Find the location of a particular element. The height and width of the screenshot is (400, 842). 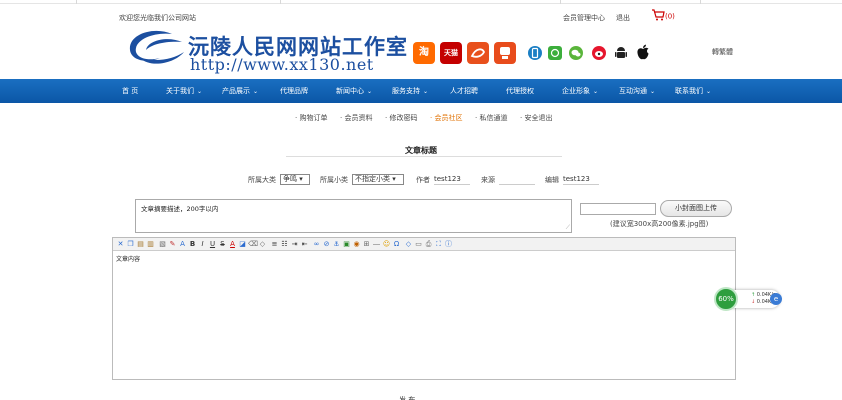

anchor-icon: ⚓ is located at coordinates (336, 244).